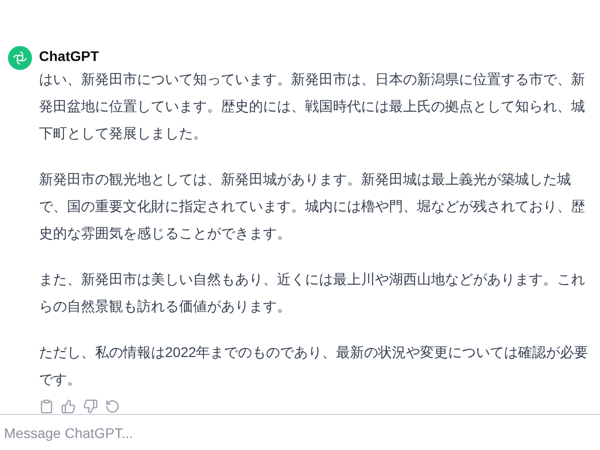 The image size is (600, 450). Describe the element at coordinates (68, 406) in the screenshot. I see `thumbs-up-button` at that location.